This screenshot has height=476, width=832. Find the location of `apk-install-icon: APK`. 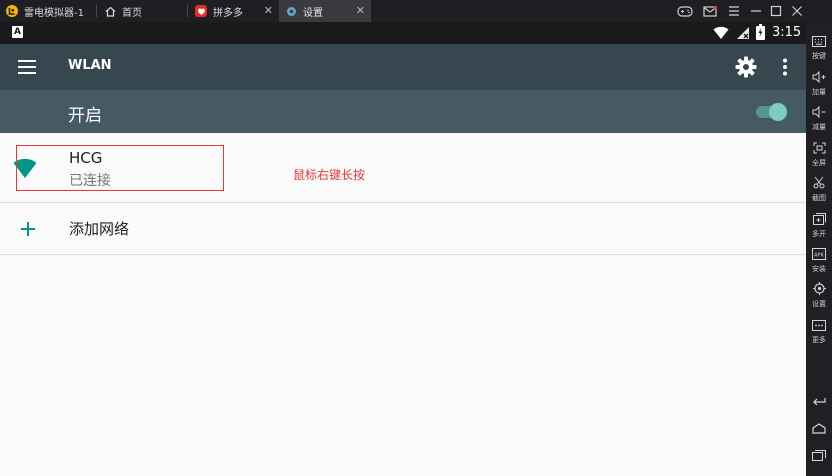

apk-install-icon: APK is located at coordinates (819, 254).